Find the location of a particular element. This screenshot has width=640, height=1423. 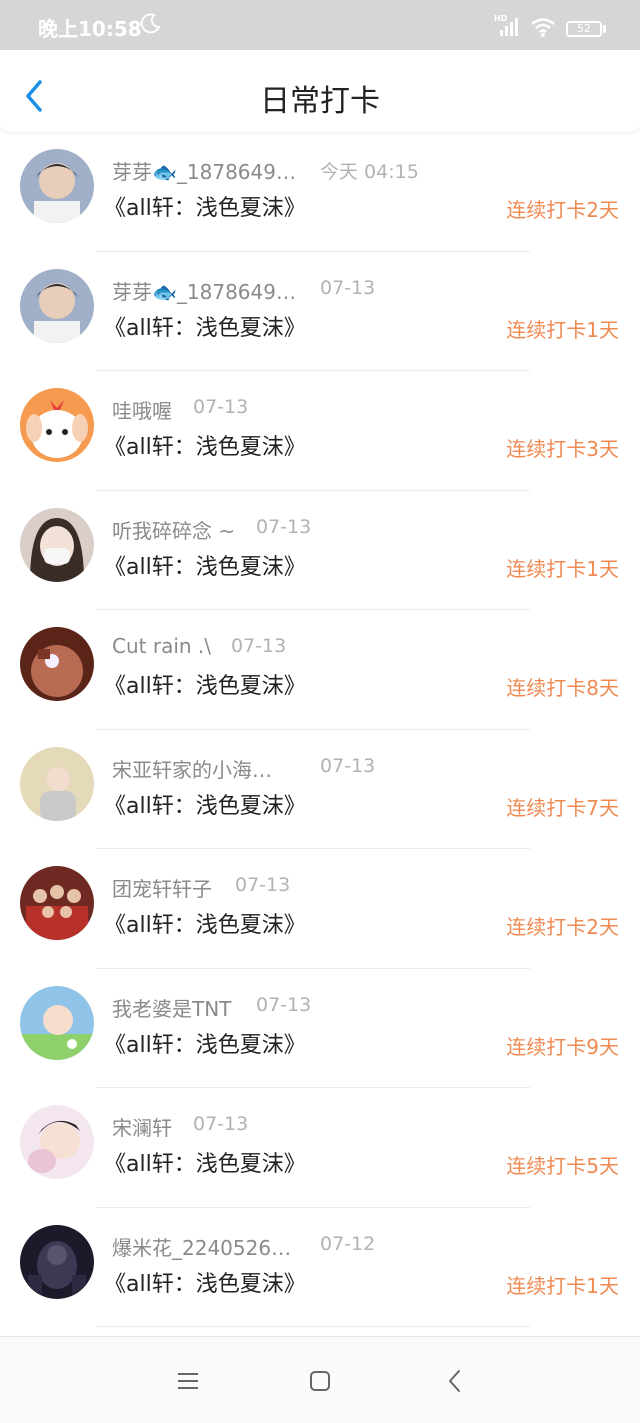

header: 日常打卡 is located at coordinates (320, 91).